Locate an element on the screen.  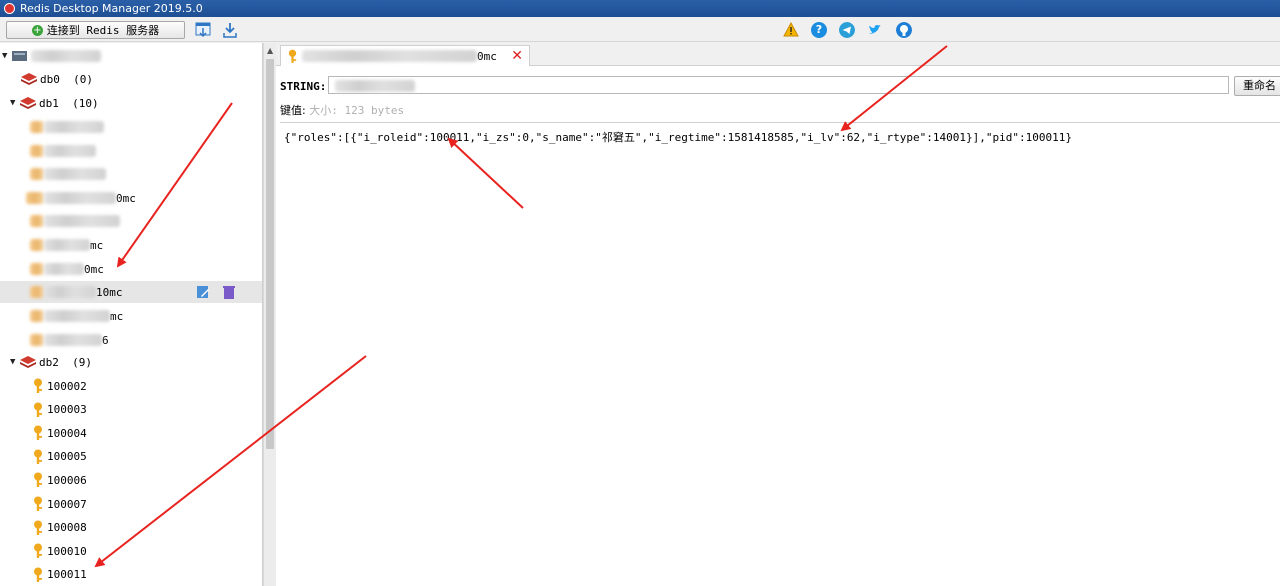
key-item: 100011 is located at coordinates (59, 575).